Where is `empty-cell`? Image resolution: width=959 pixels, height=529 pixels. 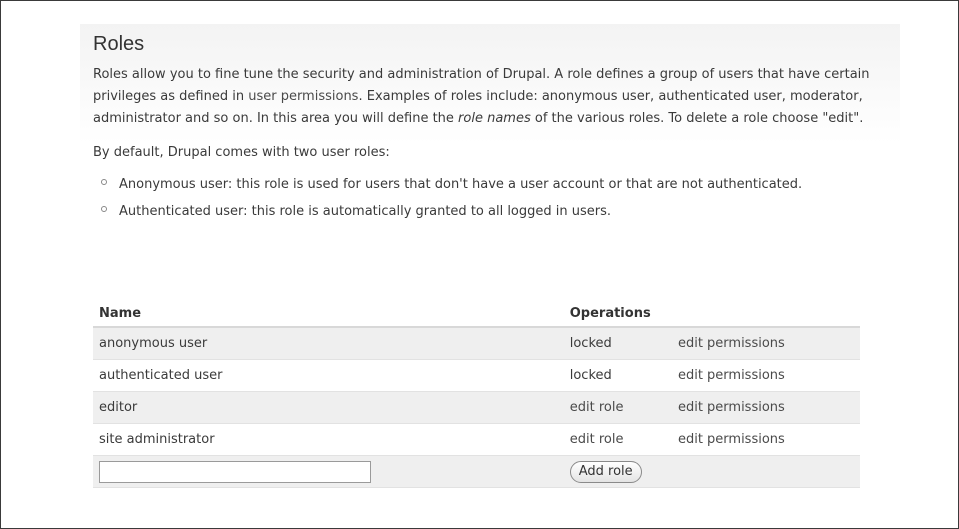
empty-cell is located at coordinates (765, 471).